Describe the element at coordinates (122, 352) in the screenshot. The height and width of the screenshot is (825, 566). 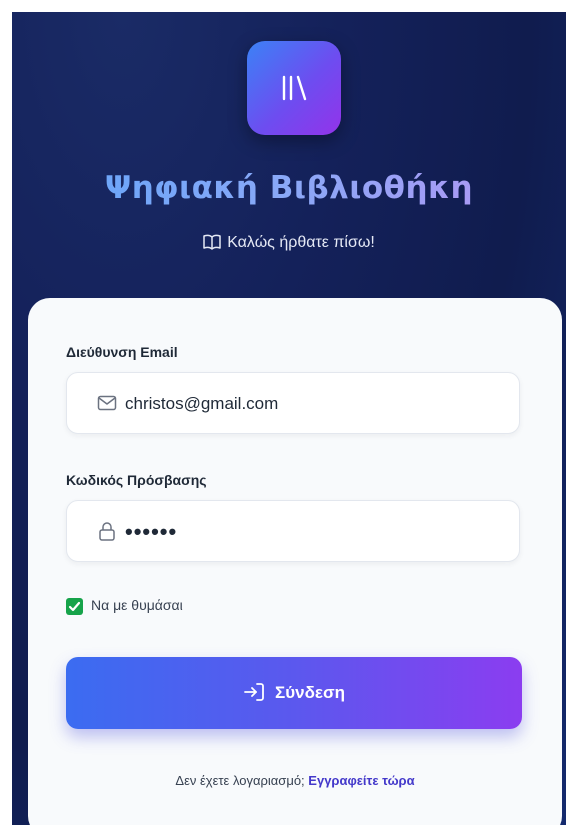
I see `email-label: Διεύθυνση Email` at that location.